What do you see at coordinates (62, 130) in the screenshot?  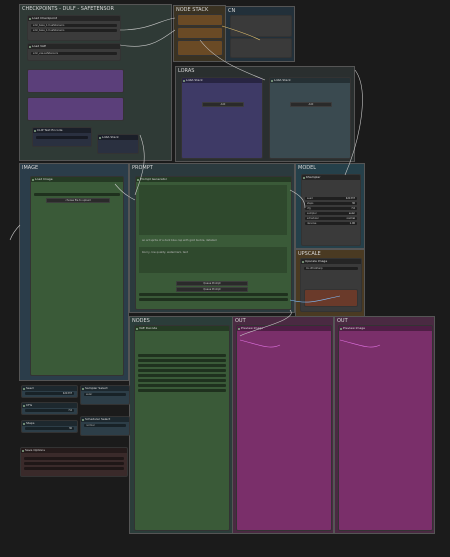 I see `node-title: CLIP Text Encode` at bounding box center [62, 130].